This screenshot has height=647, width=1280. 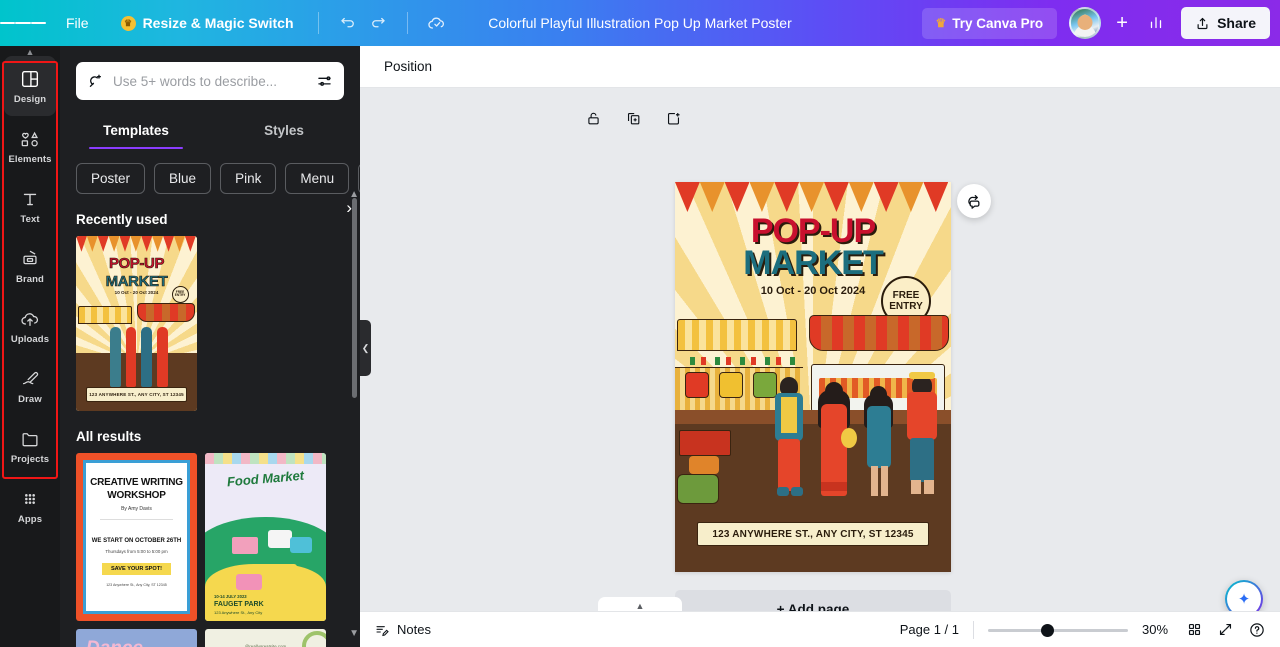 What do you see at coordinates (378, 23) in the screenshot?
I see `redo-icon` at bounding box center [378, 23].